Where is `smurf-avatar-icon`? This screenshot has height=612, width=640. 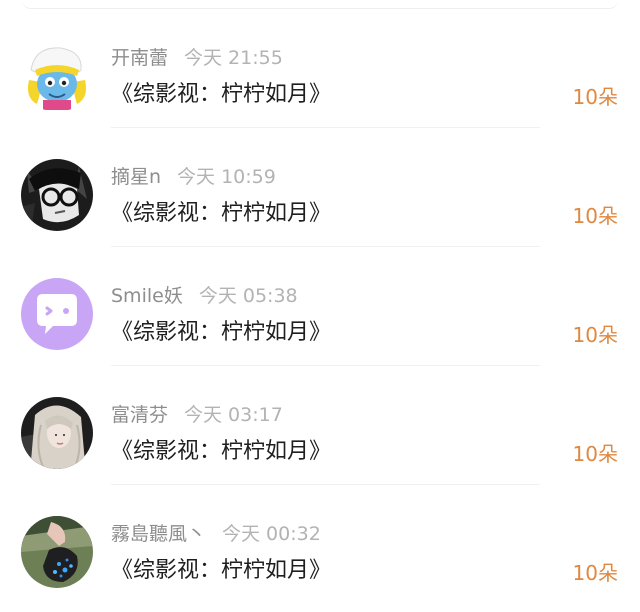
smurf-avatar-icon is located at coordinates (57, 76).